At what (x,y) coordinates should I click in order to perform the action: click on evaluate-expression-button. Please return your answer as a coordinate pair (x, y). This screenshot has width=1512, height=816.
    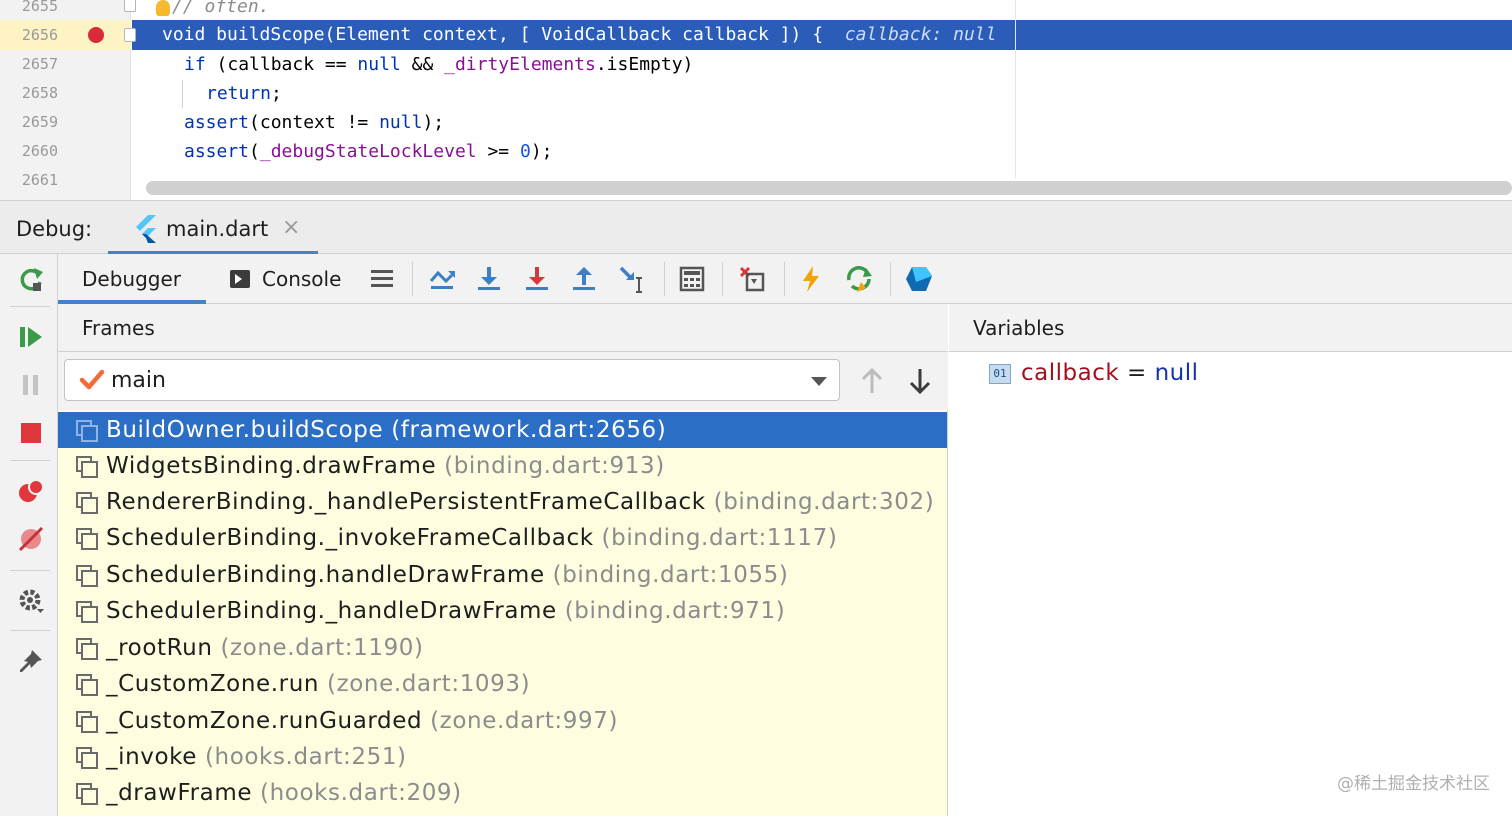
    Looking at the image, I should click on (692, 279).